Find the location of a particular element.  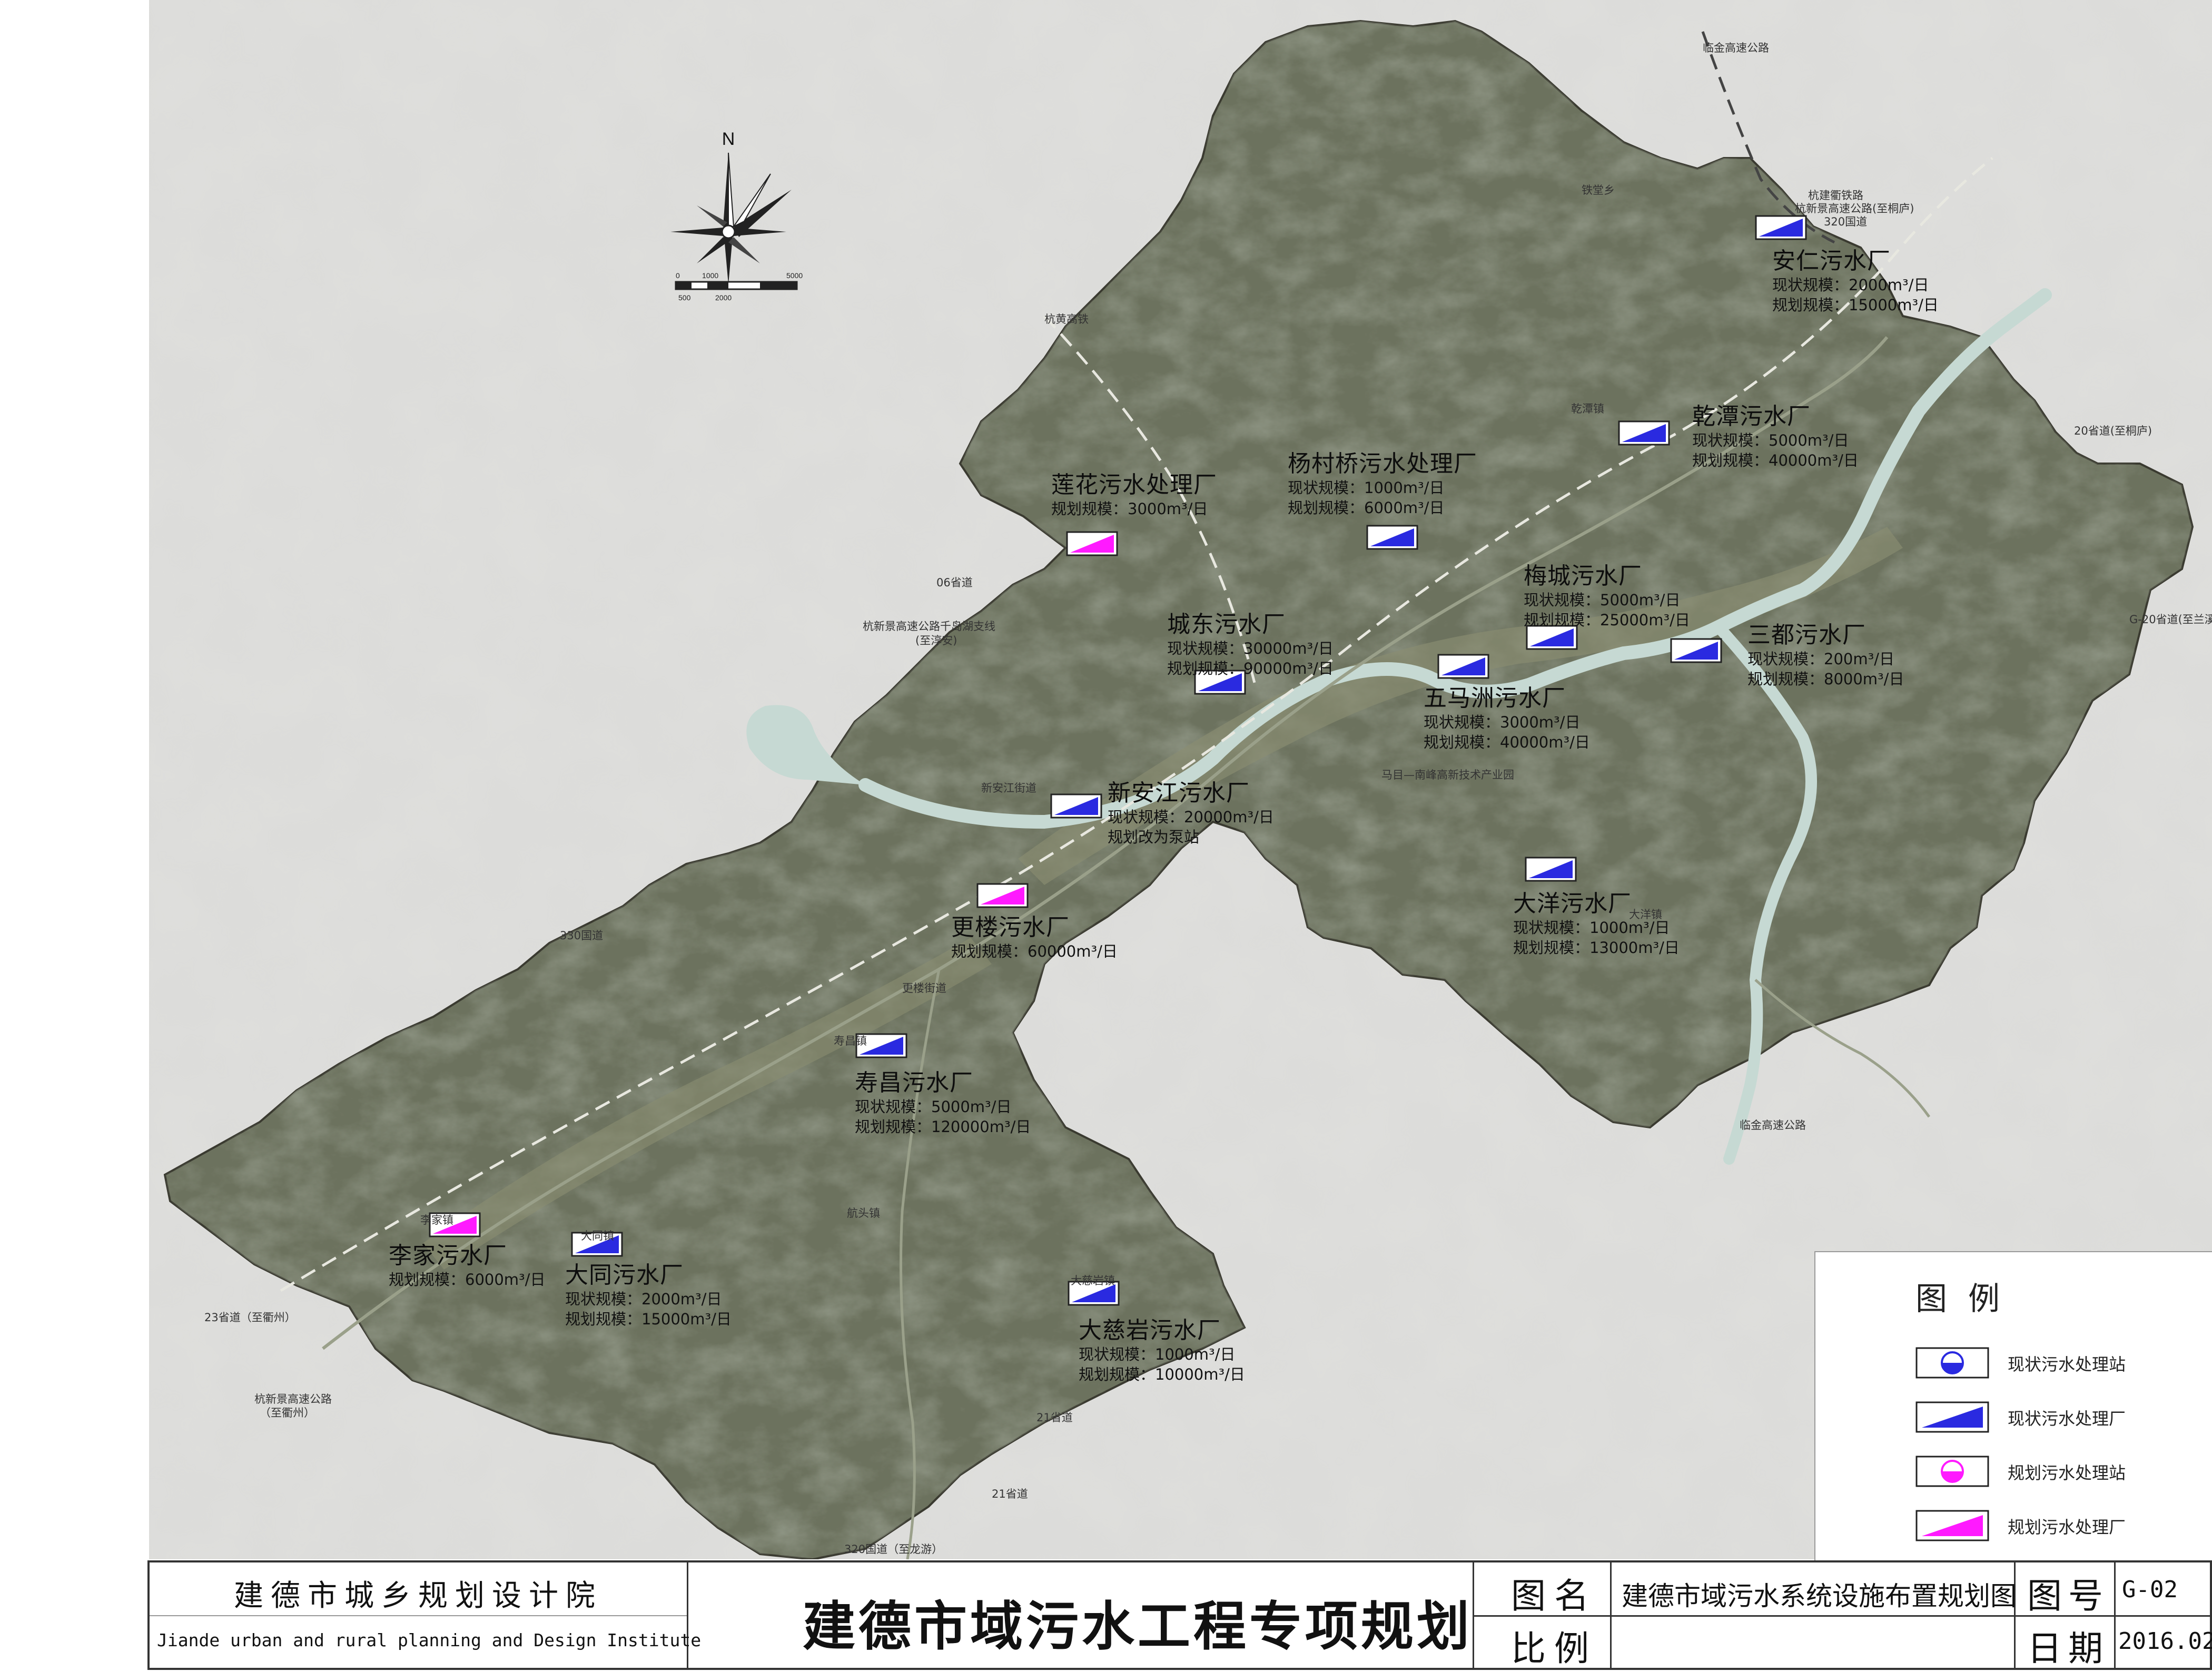

plant-label-lijia: 李家污水厂规划规模：6000m³/日 is located at coordinates (467, 1266).